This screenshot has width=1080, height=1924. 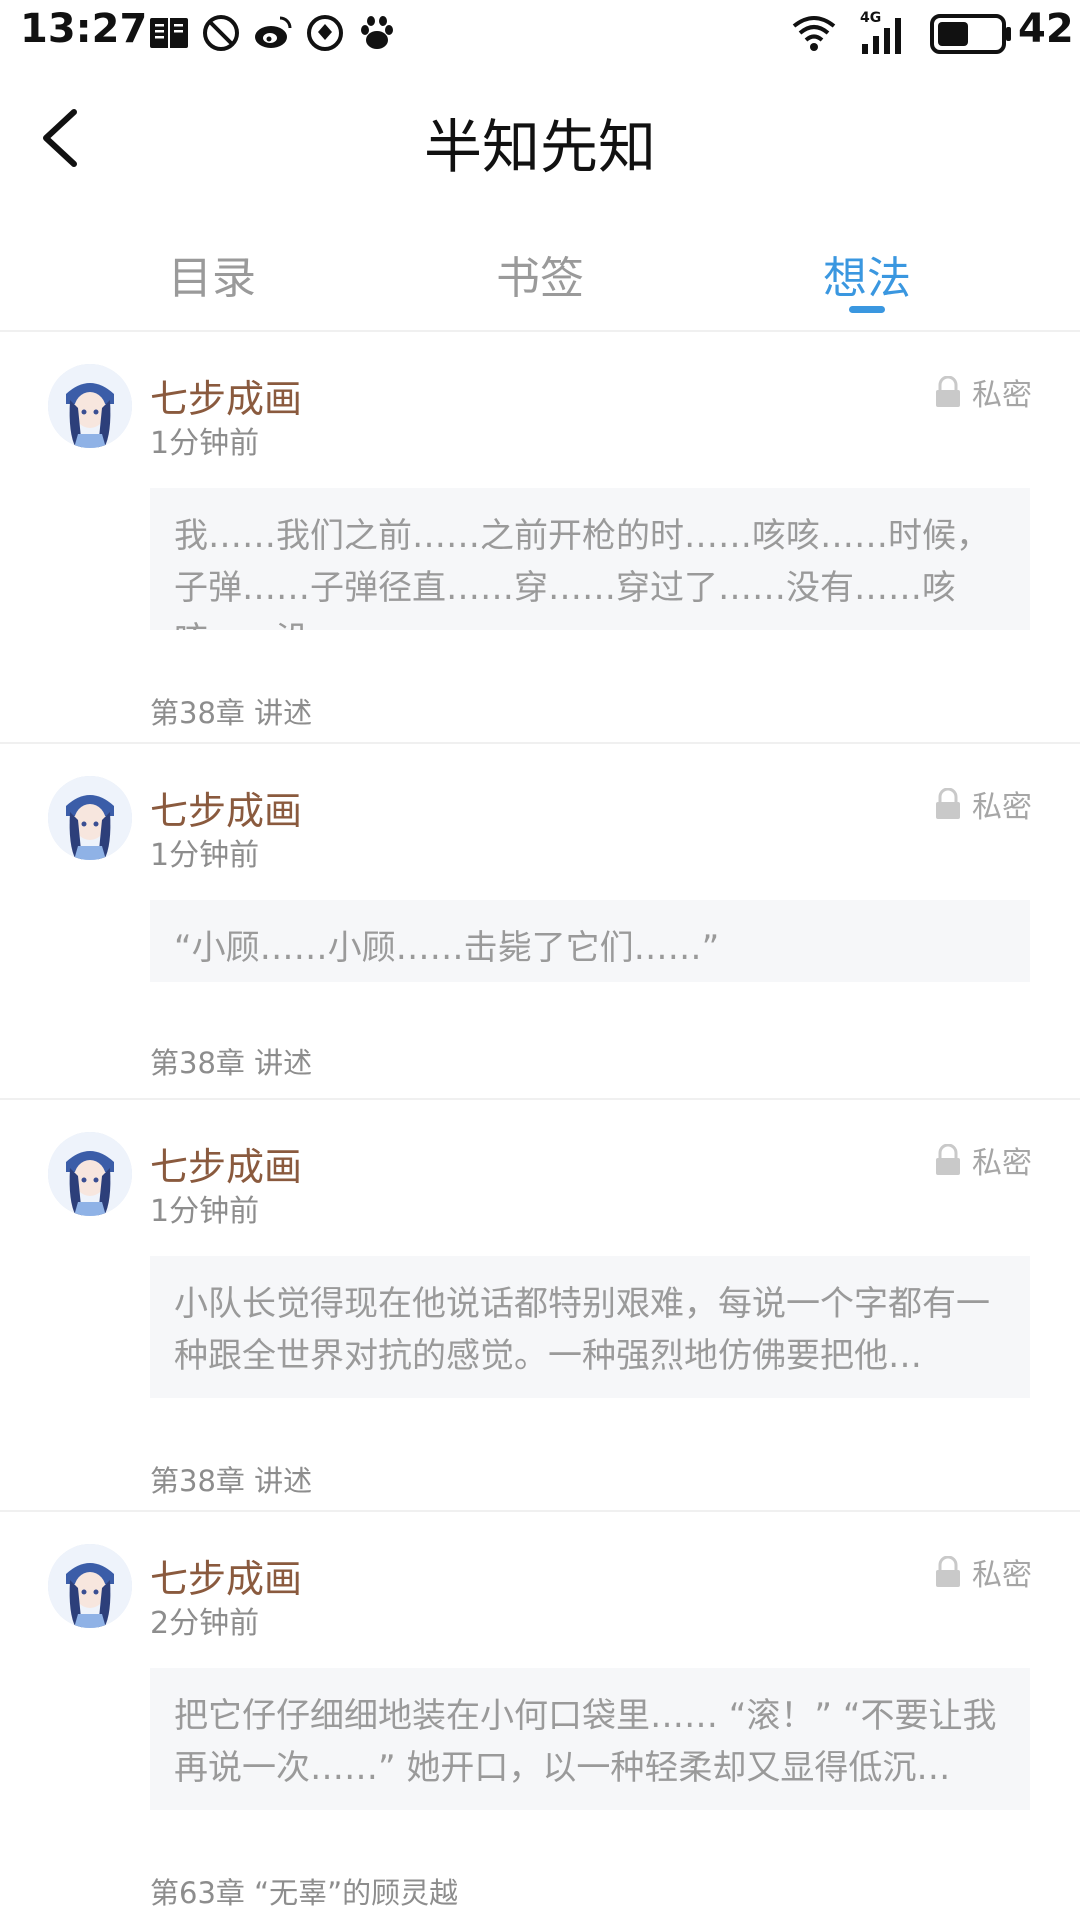 I want to click on page-title: 半知先知, so click(x=539, y=147).